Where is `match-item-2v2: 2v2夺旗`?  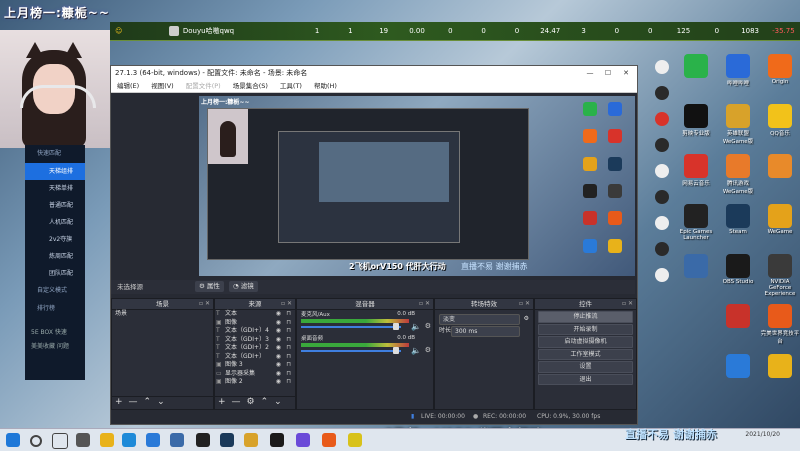
match-item-2v2: 2v2夺旗 is located at coordinates (55, 239).